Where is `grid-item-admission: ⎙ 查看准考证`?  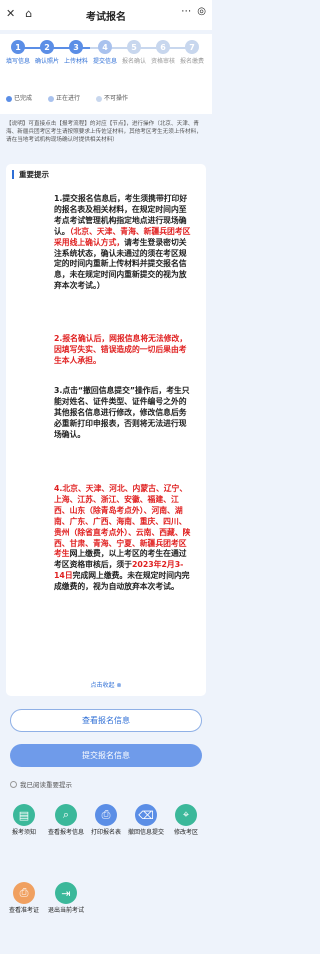 grid-item-admission: ⎙ 查看准考证 is located at coordinates (24, 894).